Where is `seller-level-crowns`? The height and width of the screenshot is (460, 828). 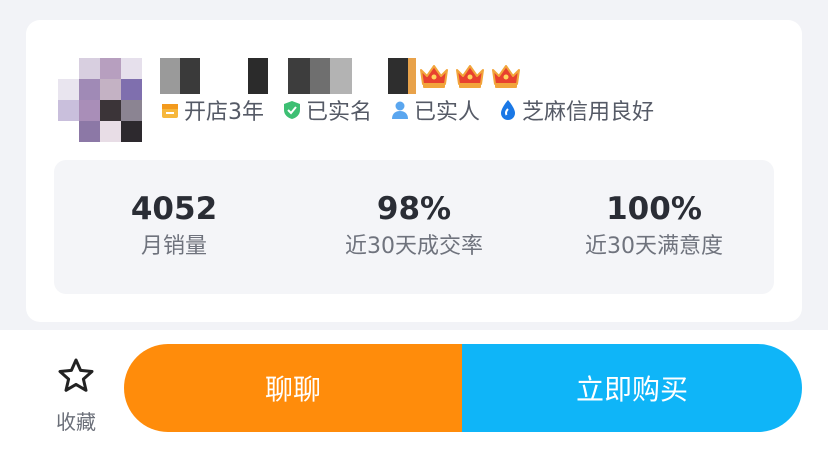 seller-level-crowns is located at coordinates (470, 76).